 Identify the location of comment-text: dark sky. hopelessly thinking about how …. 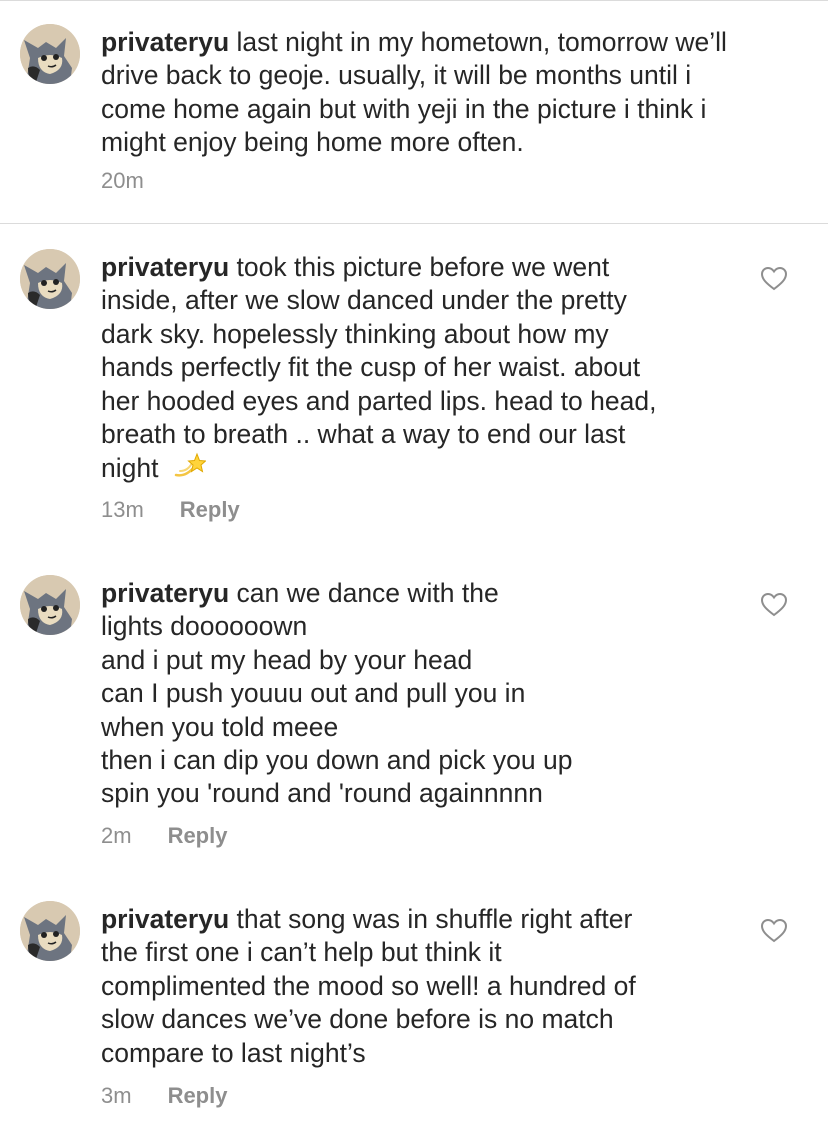
(355, 333).